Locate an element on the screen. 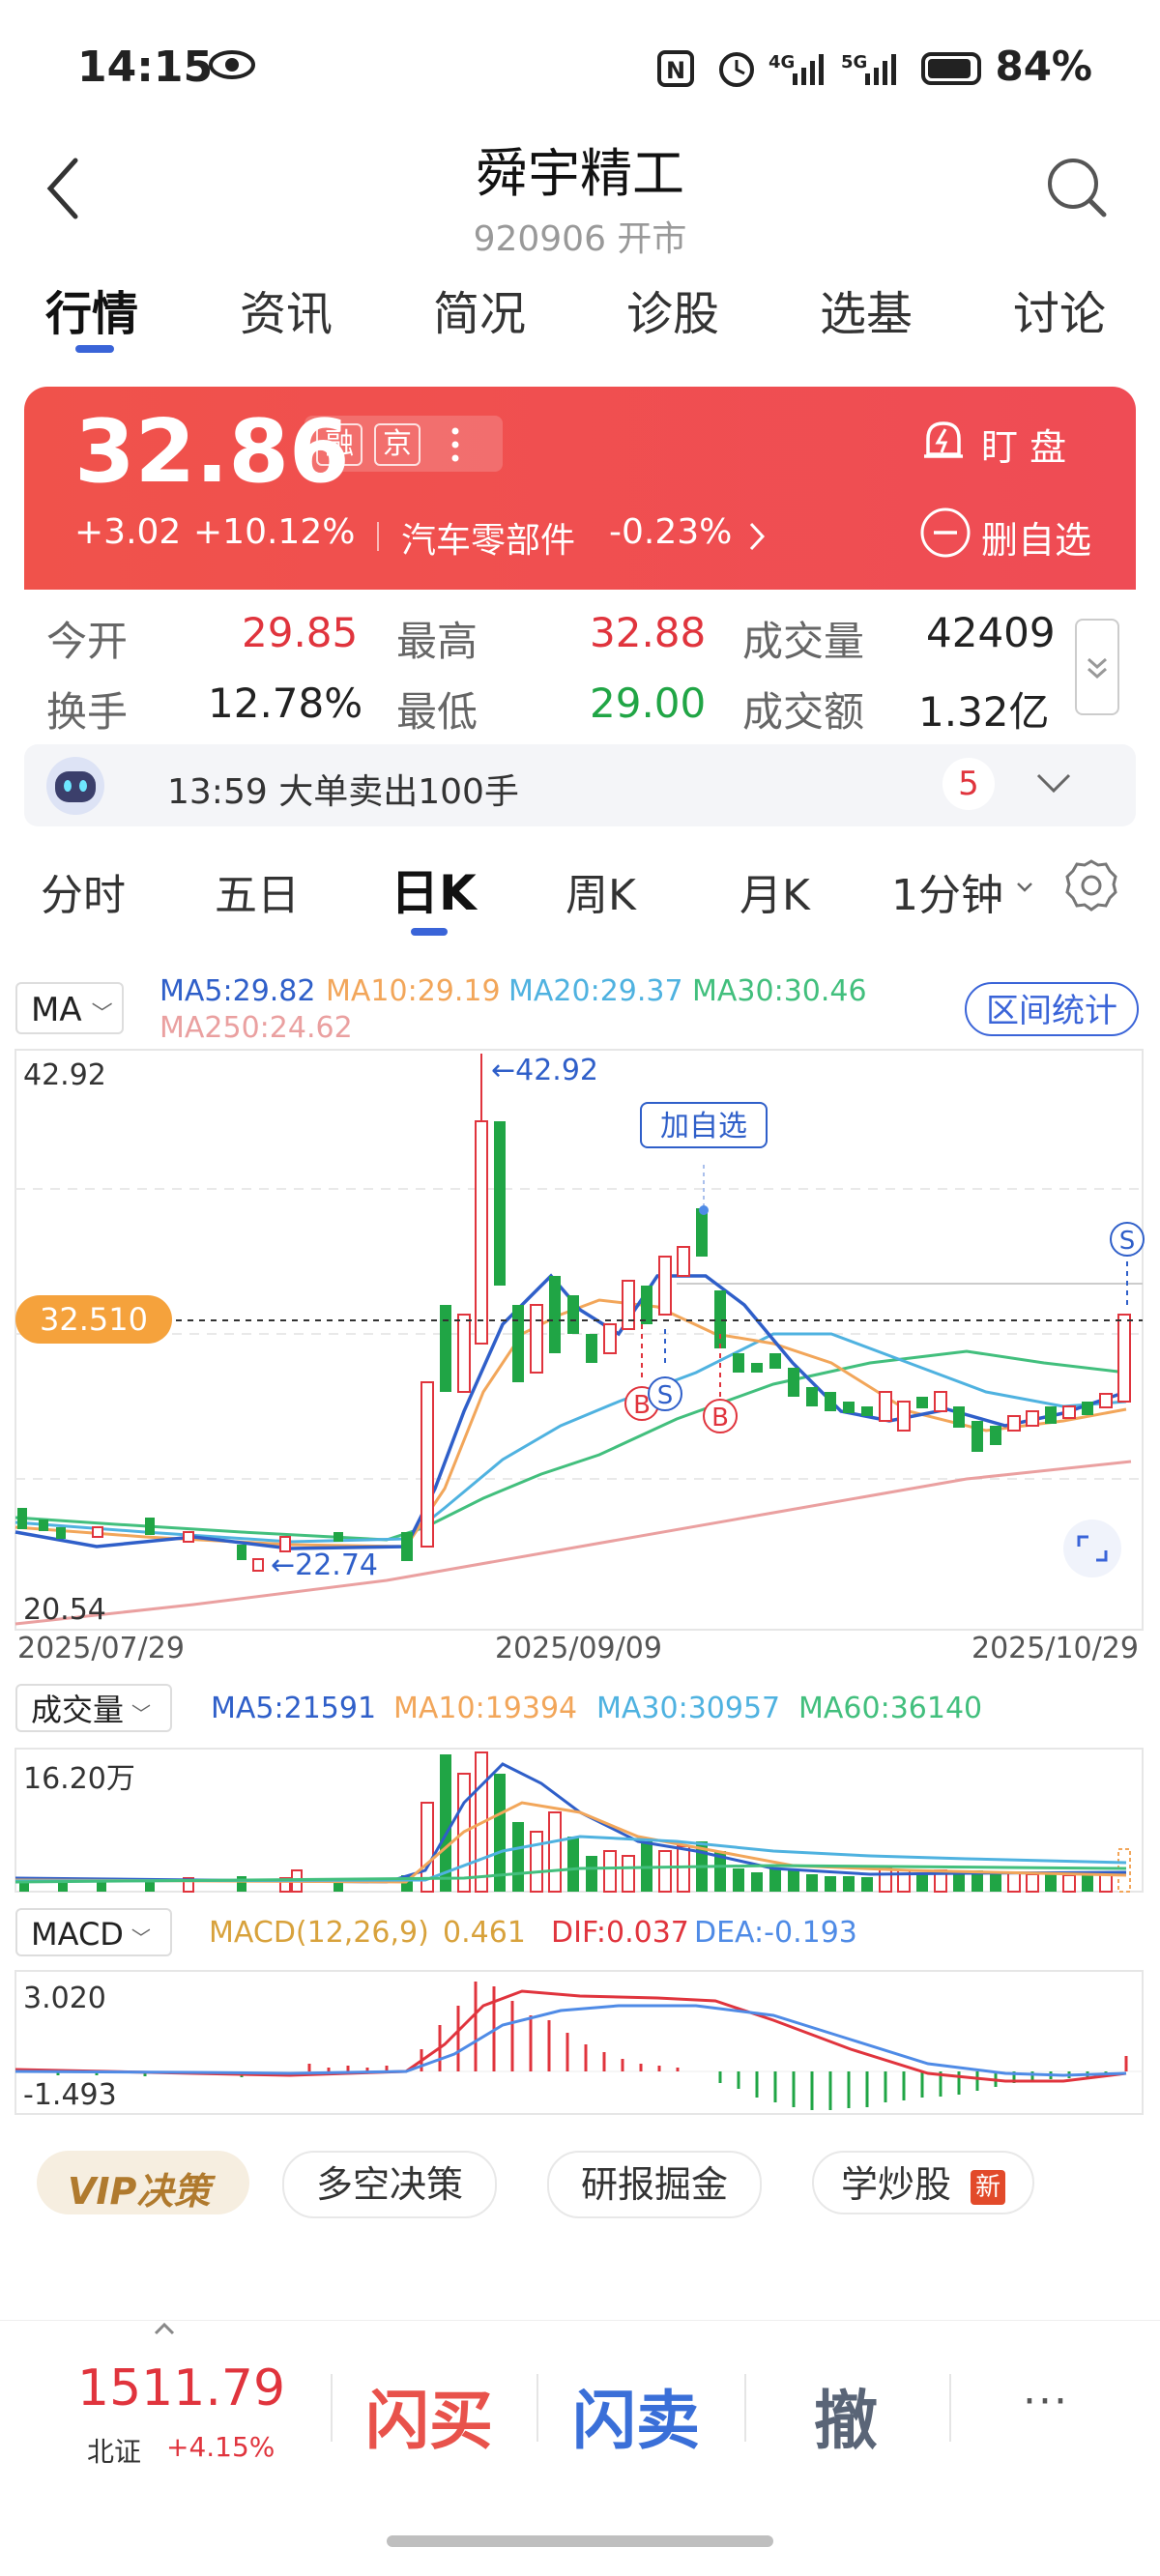 This screenshot has width=1160, height=2576. tab-fund: 选基 is located at coordinates (867, 309).